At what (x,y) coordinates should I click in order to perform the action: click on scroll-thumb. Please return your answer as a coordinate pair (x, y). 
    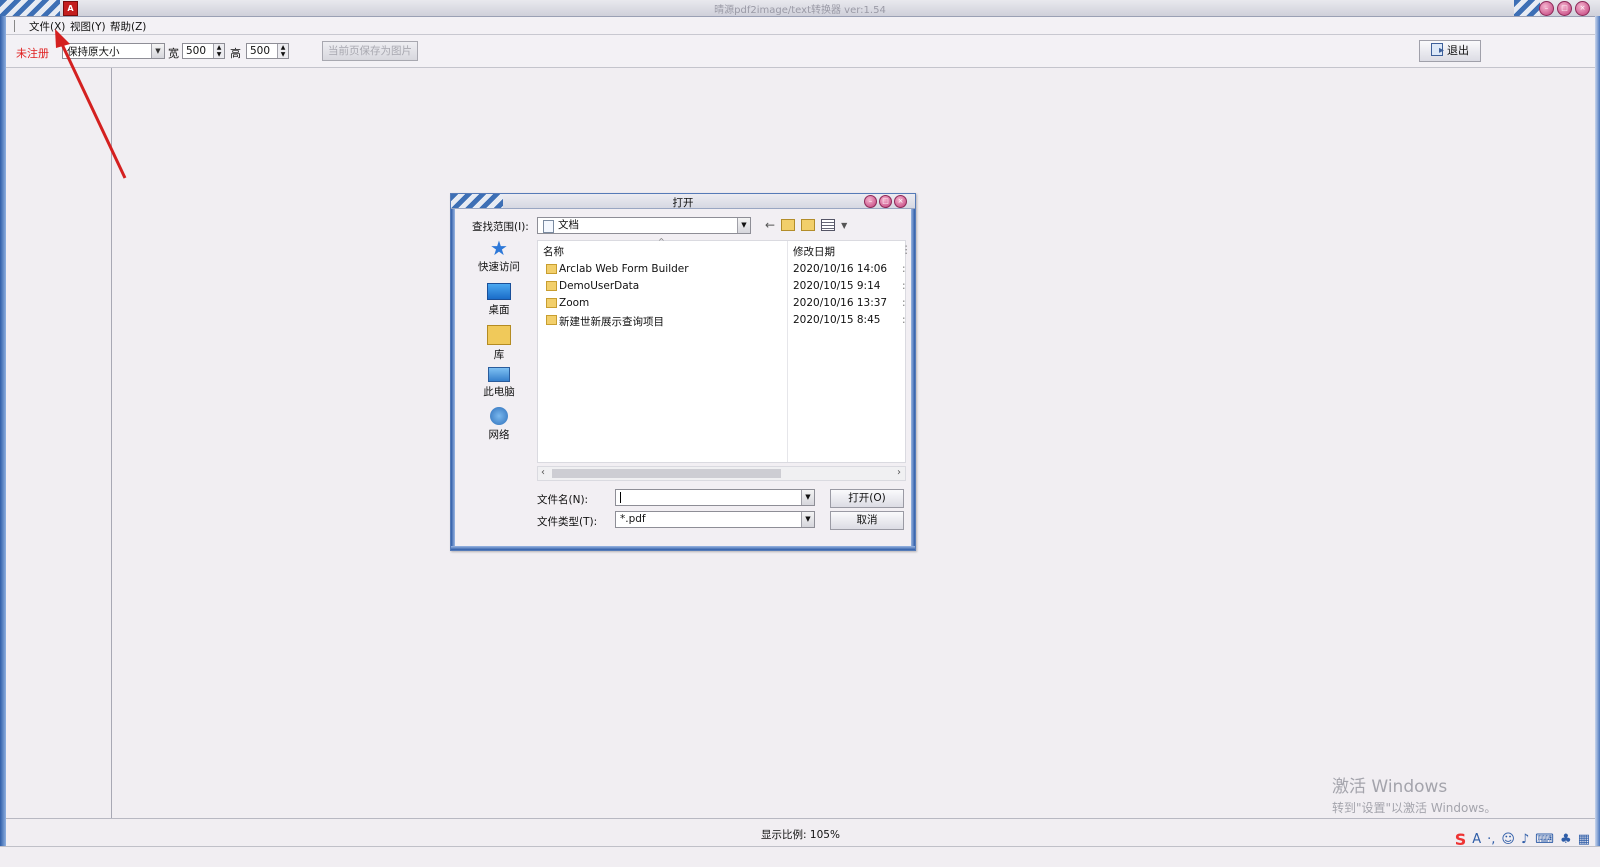
    Looking at the image, I should click on (666, 473).